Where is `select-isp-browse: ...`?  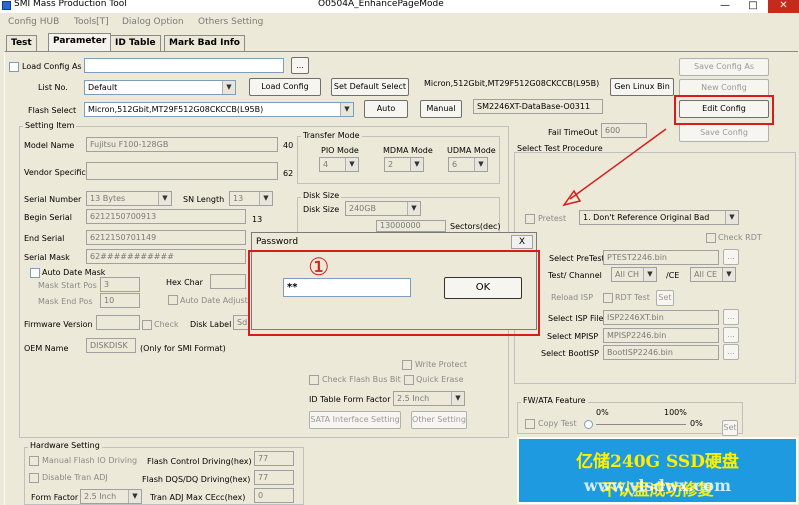 select-isp-browse: ... is located at coordinates (731, 317).